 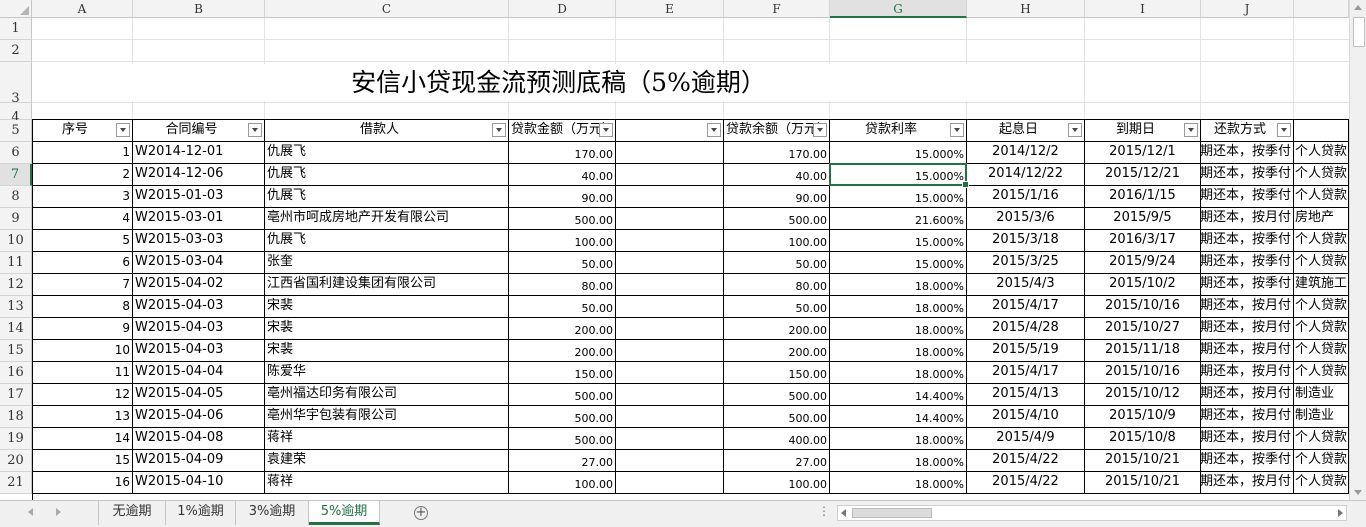 I want to click on table-cell: 陈爱华, so click(x=387, y=373).